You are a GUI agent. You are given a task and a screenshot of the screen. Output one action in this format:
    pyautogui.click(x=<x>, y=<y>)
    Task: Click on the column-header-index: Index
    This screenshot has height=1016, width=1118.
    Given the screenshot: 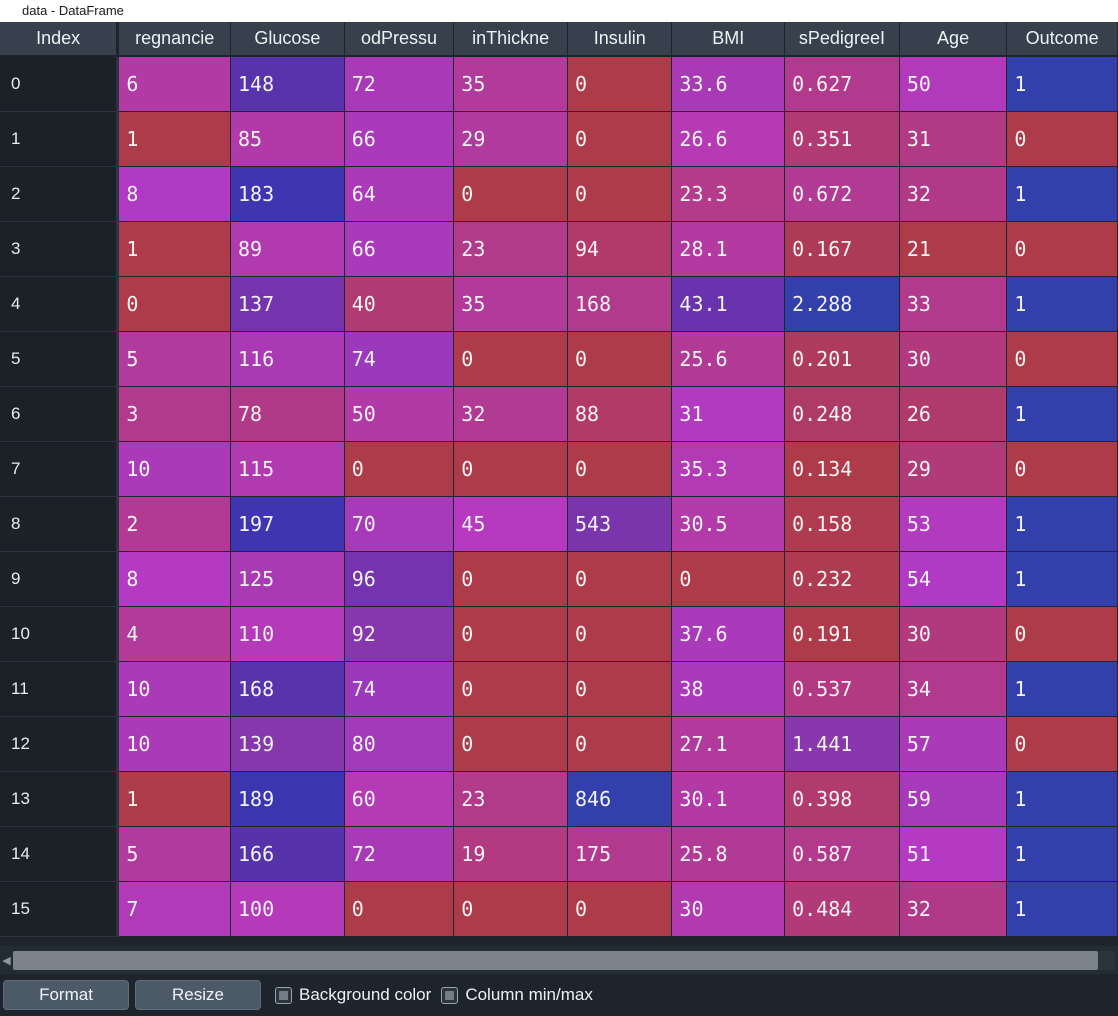 What is the action you would take?
    pyautogui.click(x=60, y=39)
    